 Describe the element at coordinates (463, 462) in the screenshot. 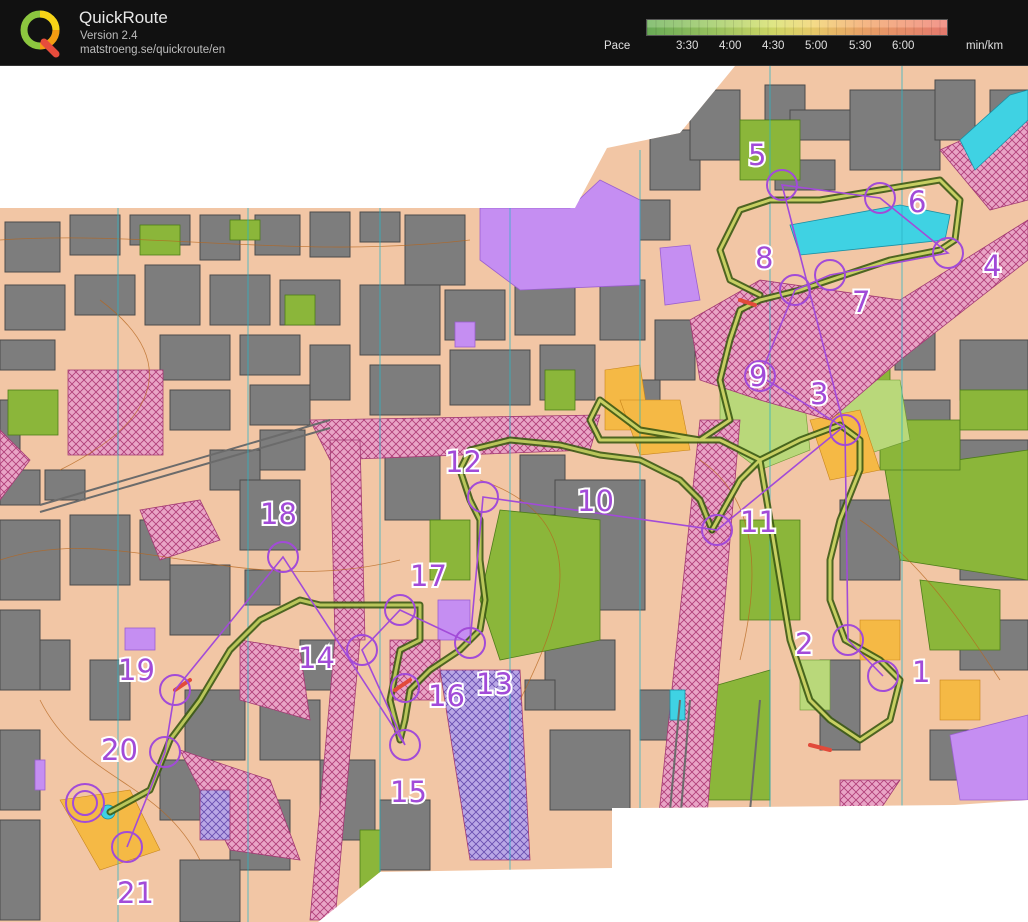

I see `control-number: 12` at that location.